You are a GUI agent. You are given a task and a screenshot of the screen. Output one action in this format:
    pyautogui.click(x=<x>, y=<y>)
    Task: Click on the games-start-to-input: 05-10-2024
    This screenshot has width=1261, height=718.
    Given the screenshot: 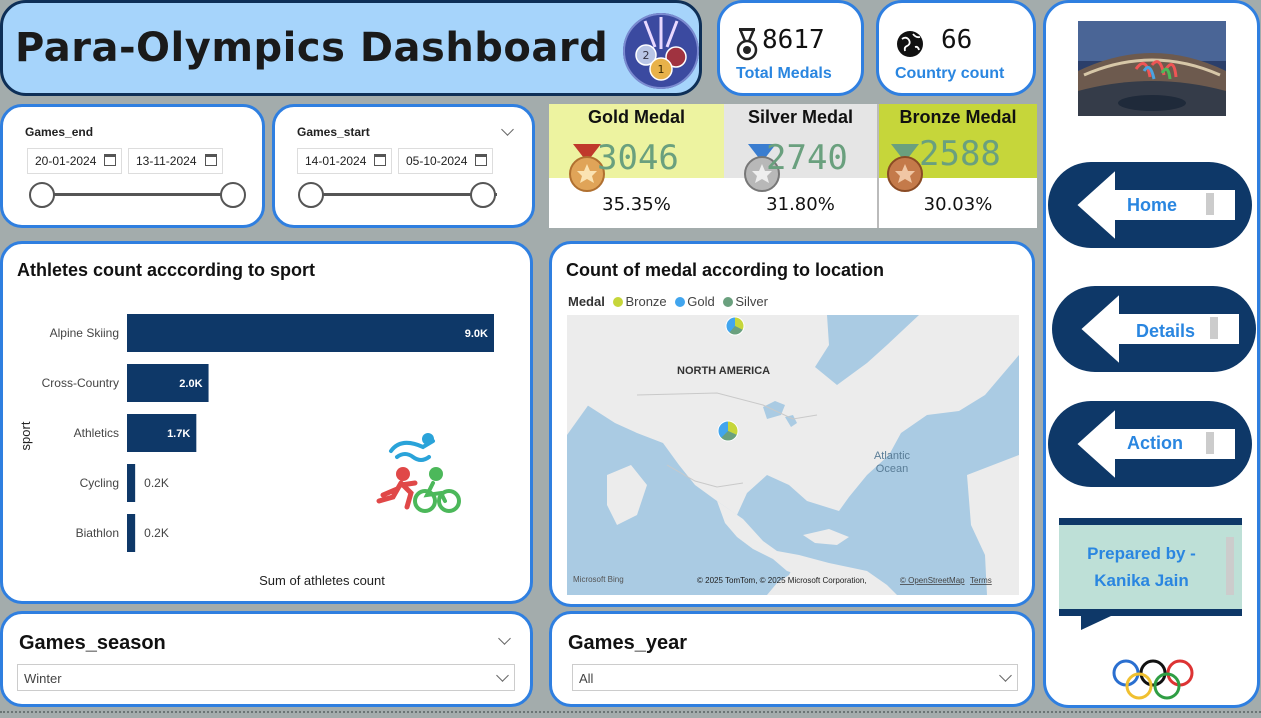 What is the action you would take?
    pyautogui.click(x=445, y=161)
    